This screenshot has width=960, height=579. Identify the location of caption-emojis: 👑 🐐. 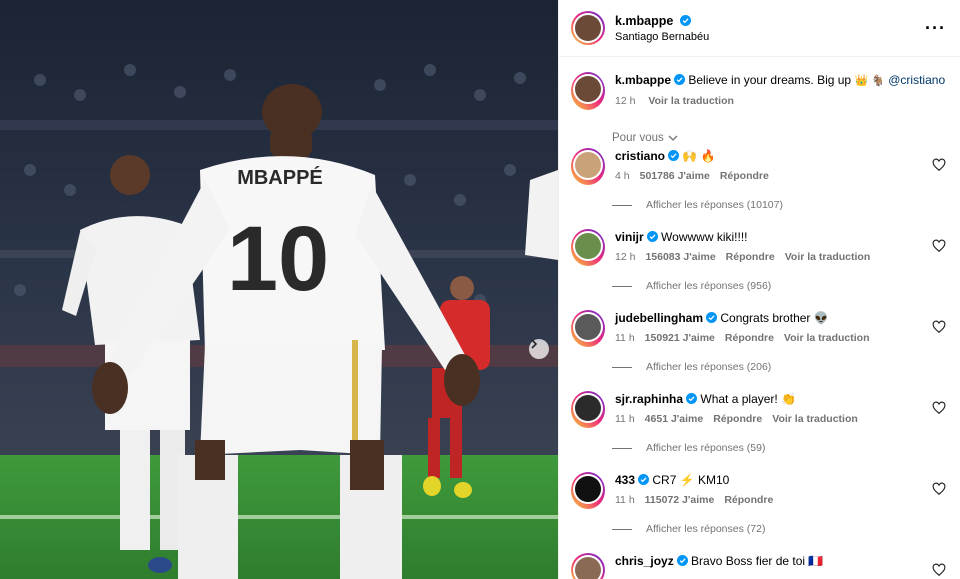
(869, 81).